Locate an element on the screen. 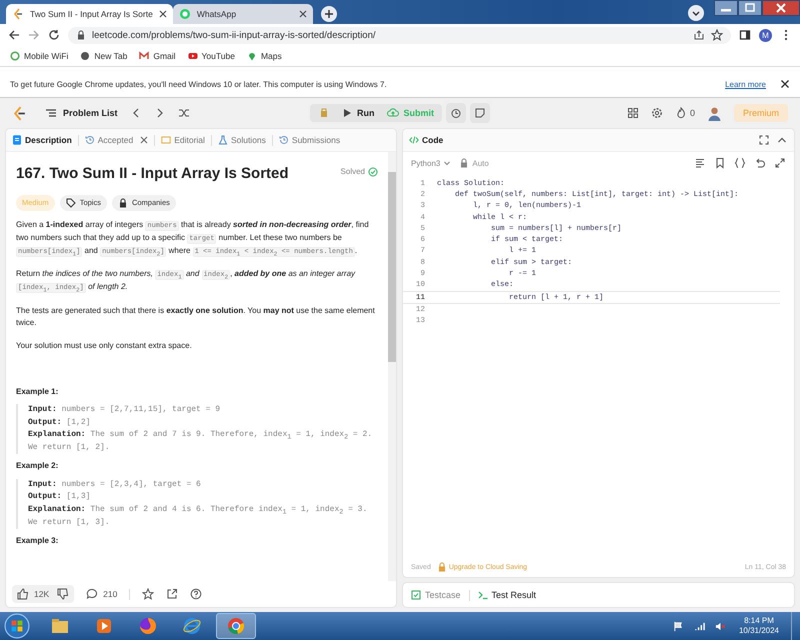 The width and height of the screenshot is (800, 640). flask-icon is located at coordinates (223, 140).